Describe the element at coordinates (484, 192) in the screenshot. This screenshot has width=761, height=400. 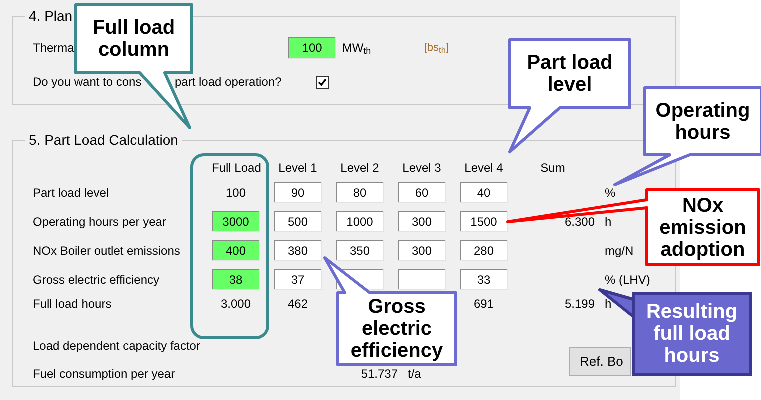
I see `input-field: 40` at that location.